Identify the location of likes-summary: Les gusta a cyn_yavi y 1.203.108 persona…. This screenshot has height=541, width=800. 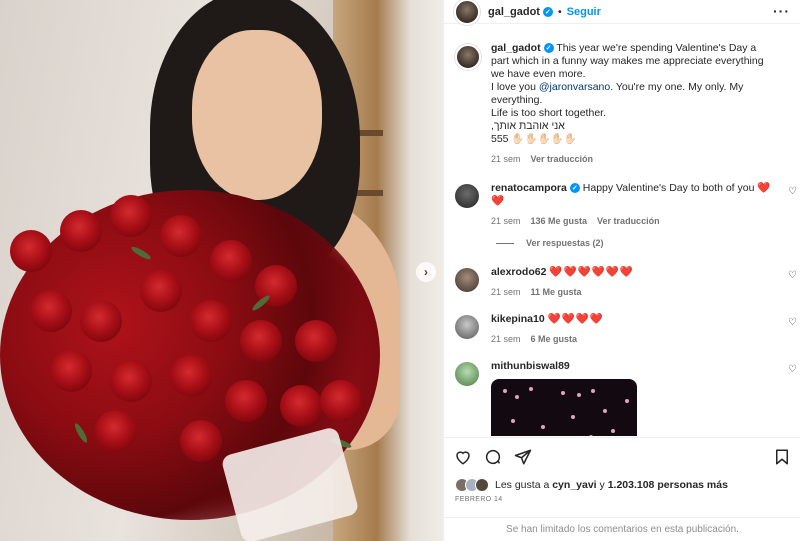
(591, 485).